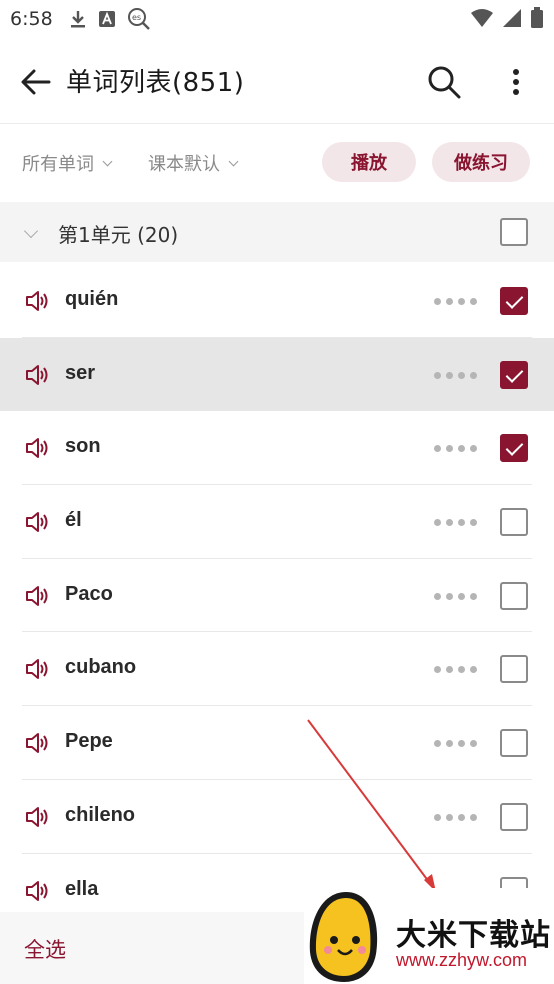 This screenshot has width=554, height=984. I want to click on svg-text: es, so click(136, 17).